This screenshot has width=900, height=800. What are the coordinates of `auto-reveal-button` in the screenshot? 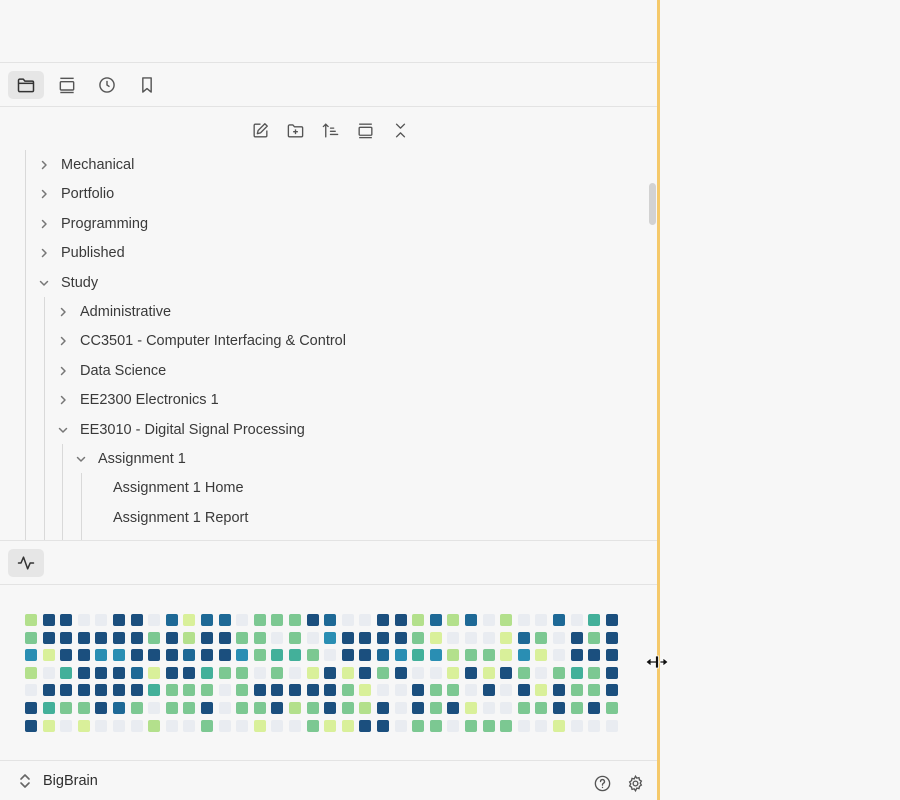 It's located at (365, 130).